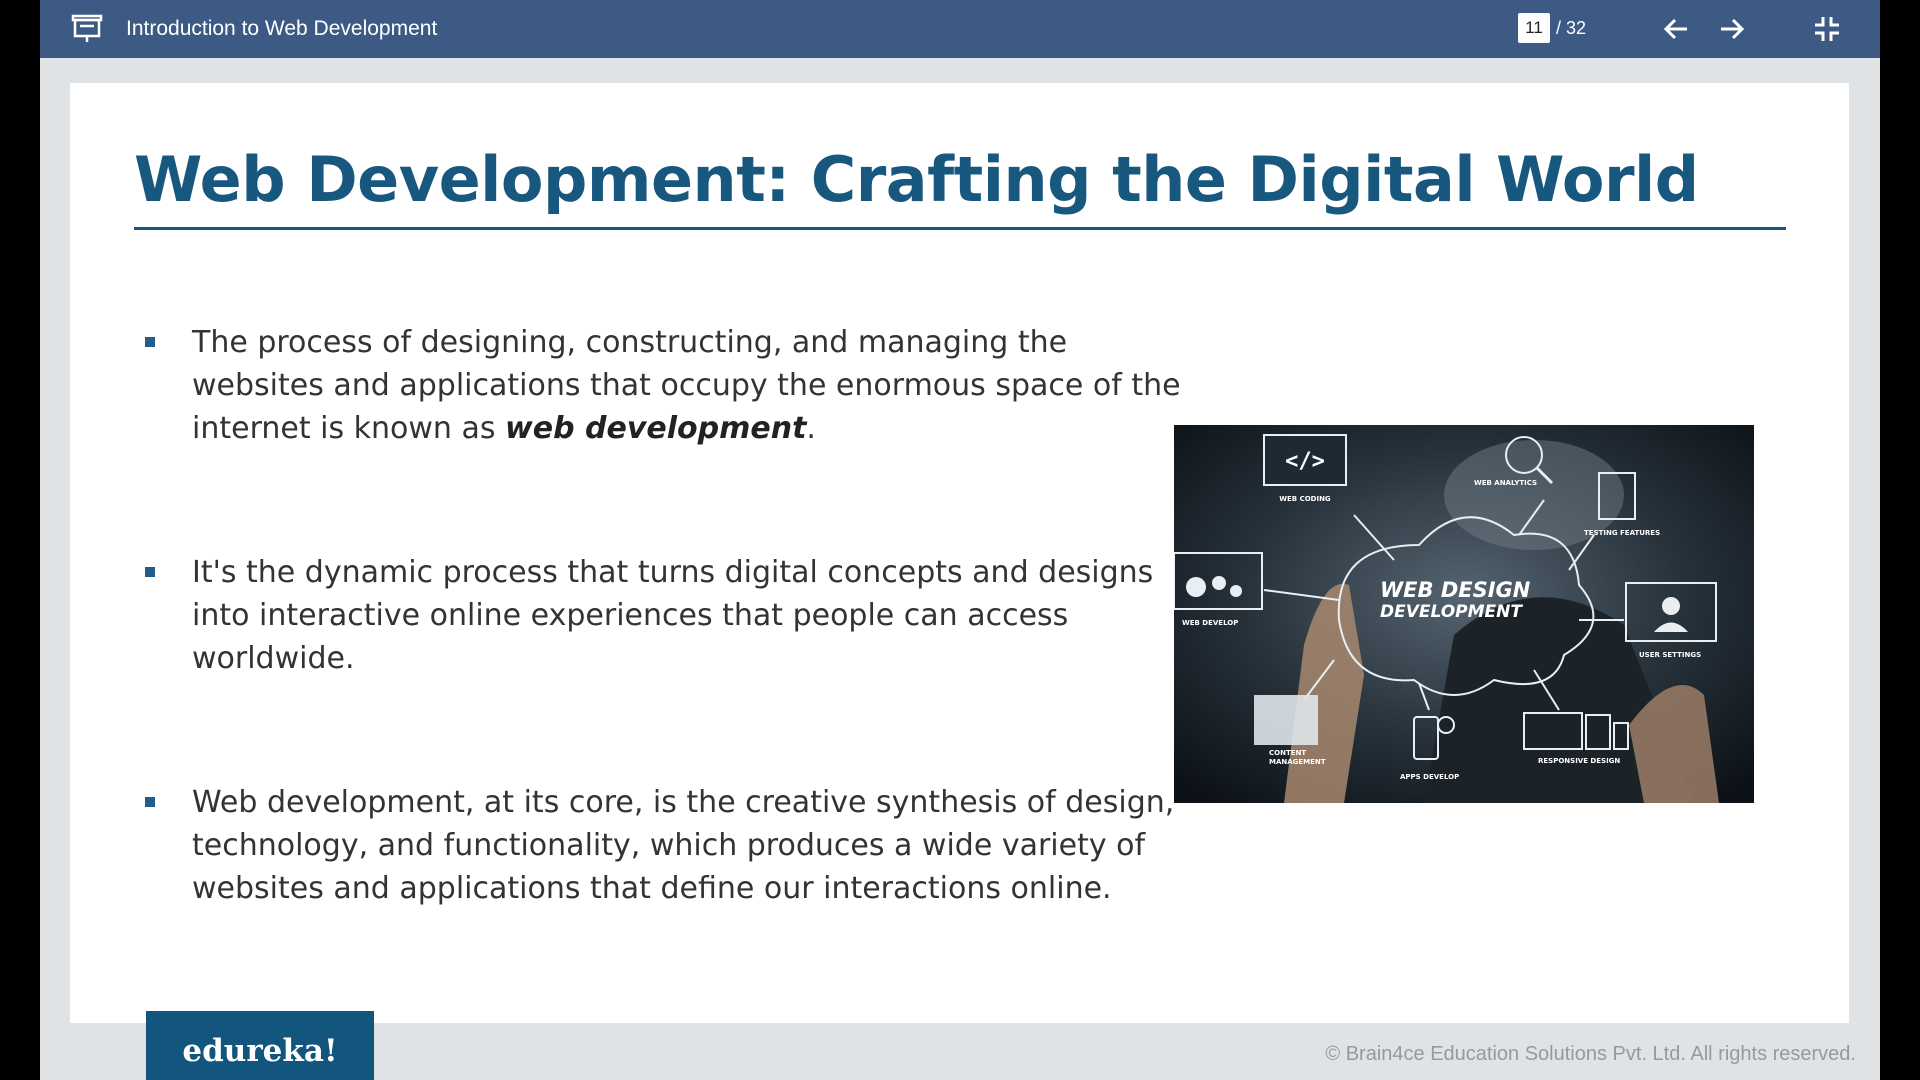  What do you see at coordinates (1670, 655) in the screenshot?
I see `label-user-settings: USER SETTINGS` at bounding box center [1670, 655].